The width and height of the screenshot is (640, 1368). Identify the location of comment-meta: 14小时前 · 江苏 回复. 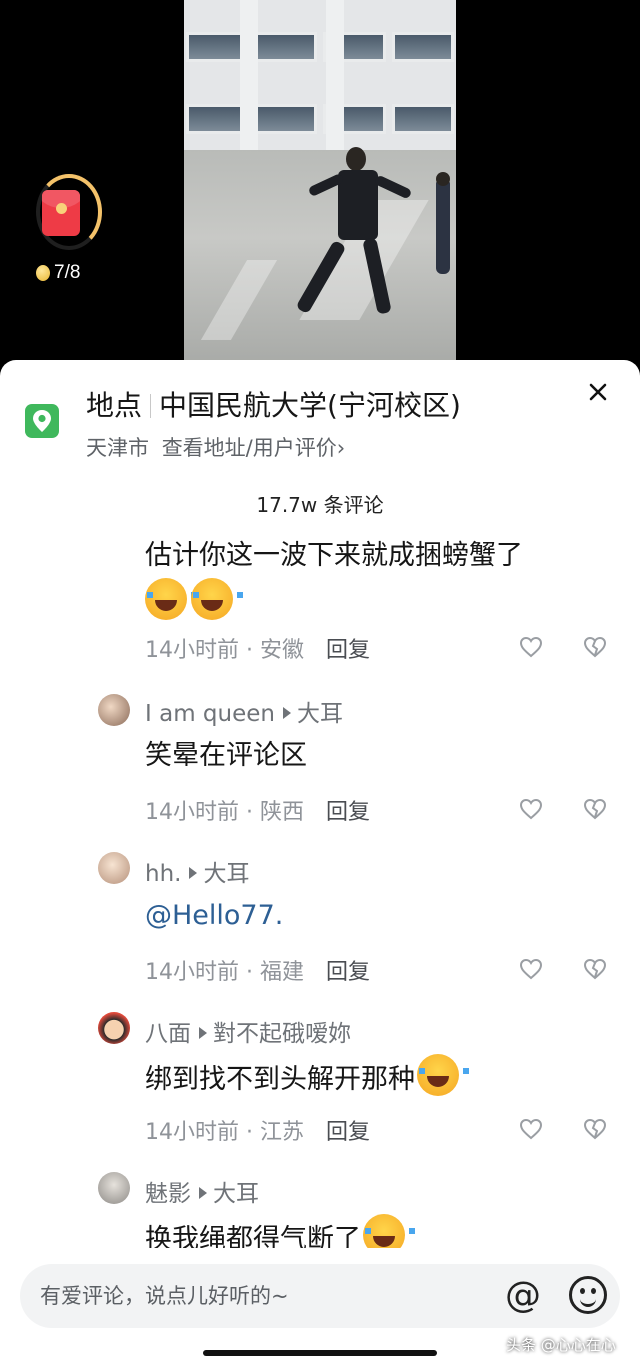
(258, 1132).